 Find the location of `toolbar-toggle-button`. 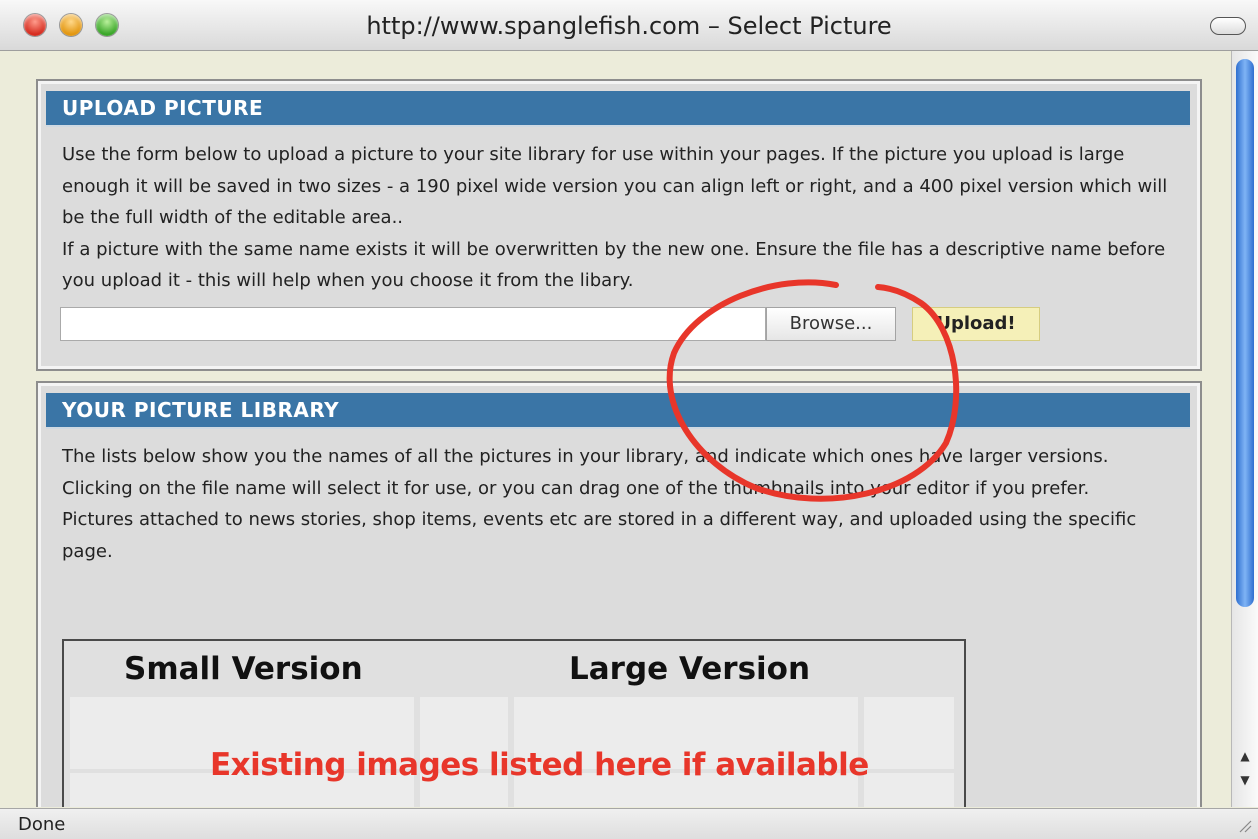

toolbar-toggle-button is located at coordinates (1228, 26).